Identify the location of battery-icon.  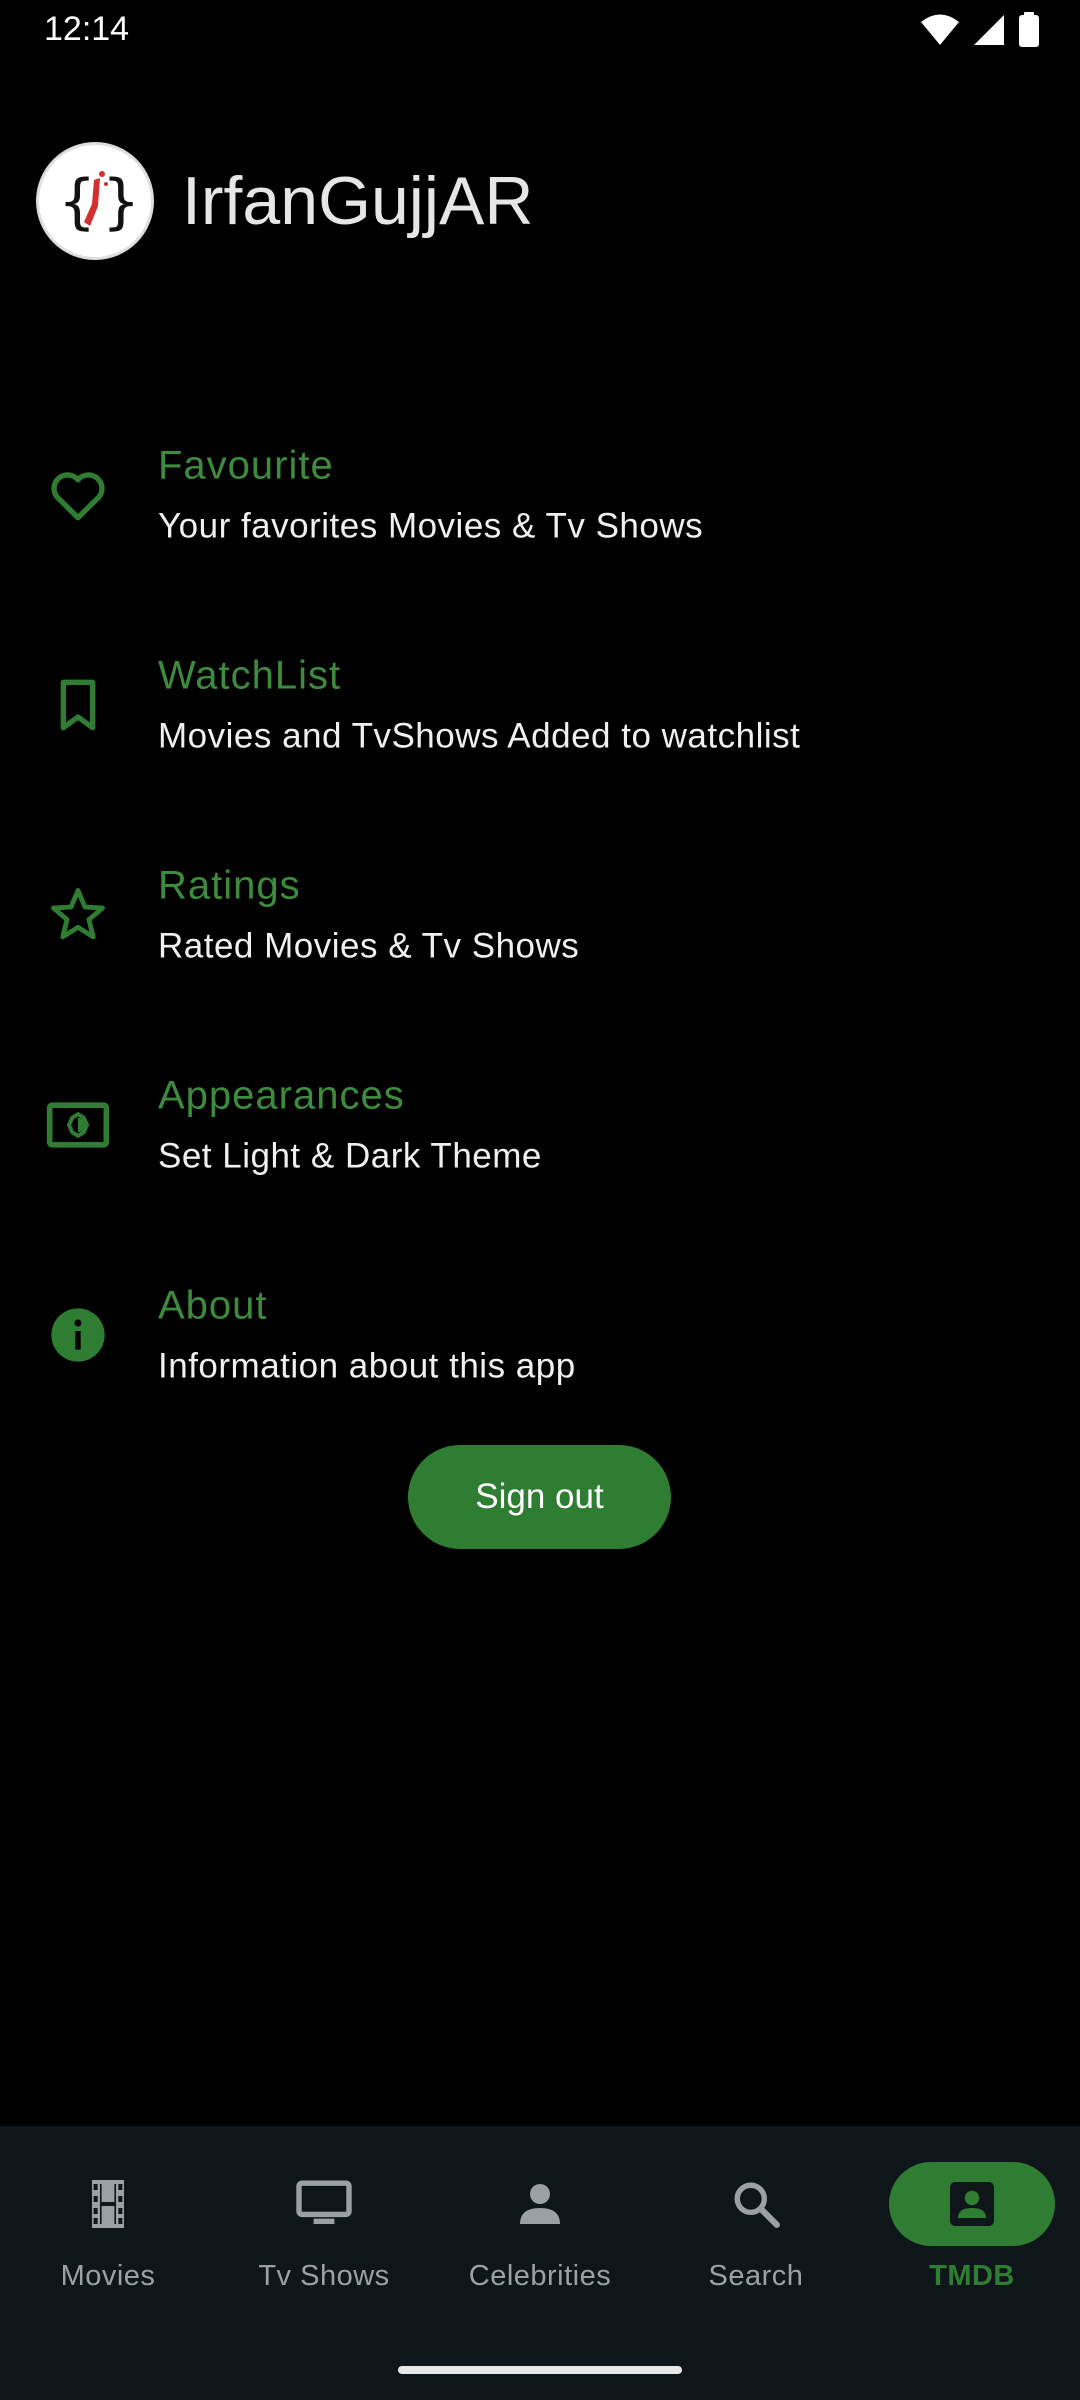
(1029, 32).